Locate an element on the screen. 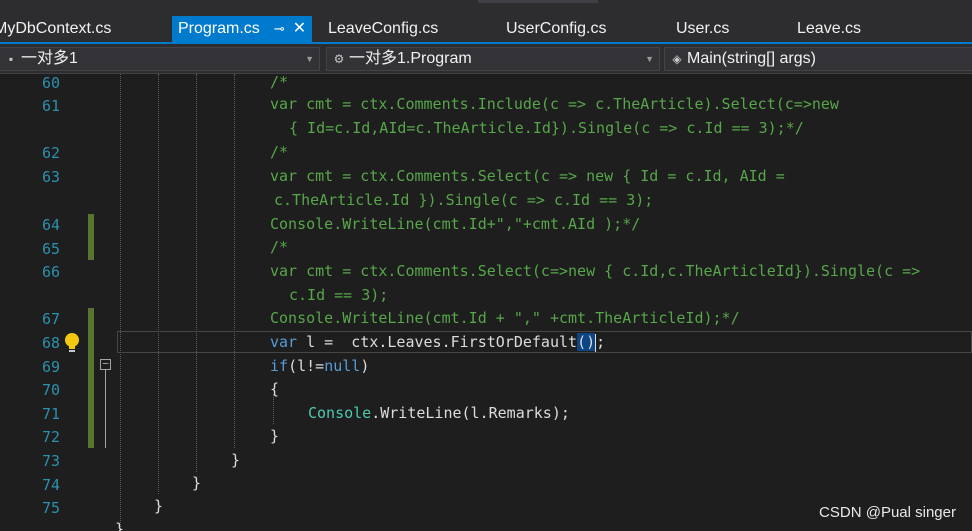 This screenshot has height=531, width=972. code-line-71: Console.WriteLine(l.Remarks); is located at coordinates (439, 413).